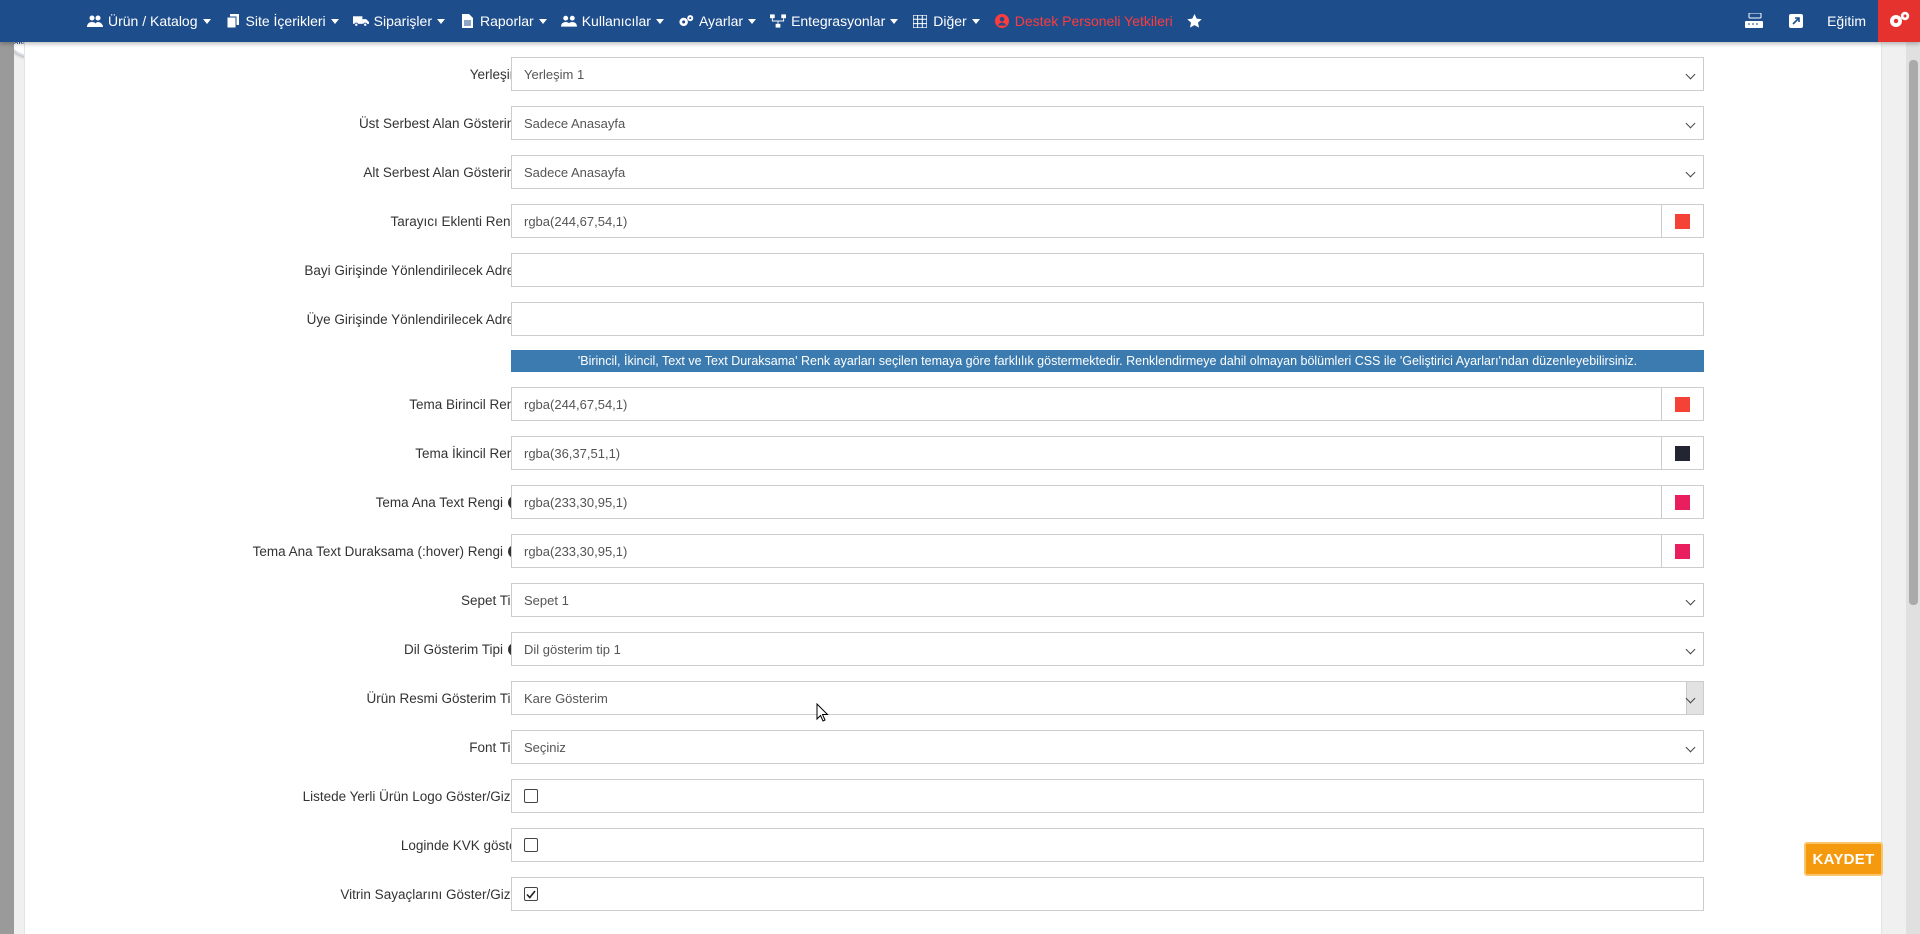  Describe the element at coordinates (1107, 270) in the screenshot. I see `input-bayi-adres` at that location.